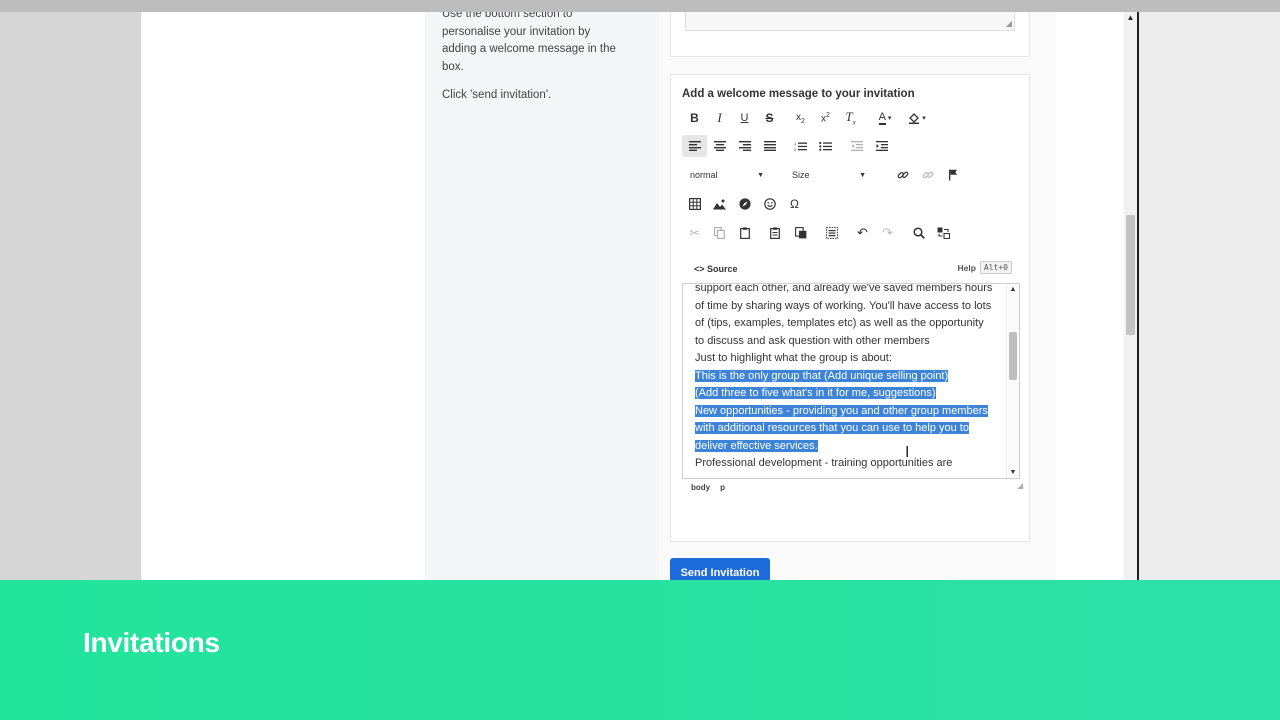 The image size is (1280, 720). I want to click on element-path-bar: body p ◢, so click(854, 487).